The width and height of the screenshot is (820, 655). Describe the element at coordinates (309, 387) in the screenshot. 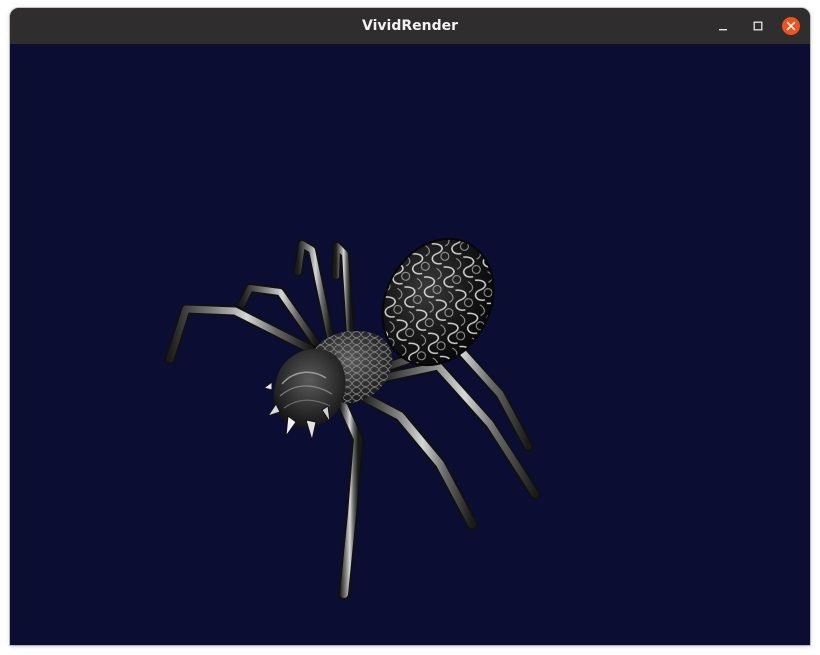

I see `spider-head` at that location.